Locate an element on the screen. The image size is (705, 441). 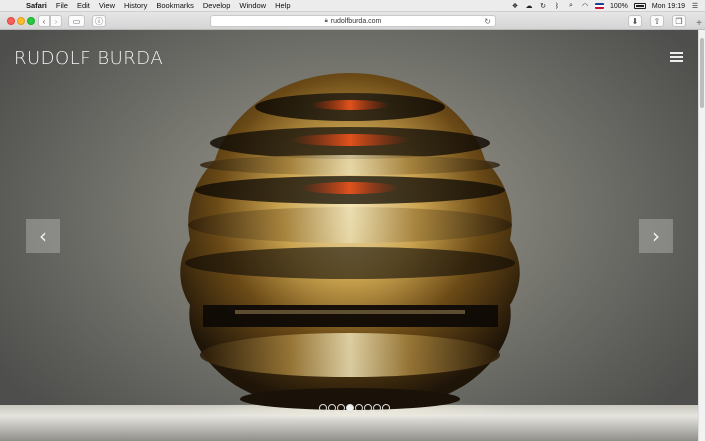
address-bar: 🔒︎ rudolfburda.com ↻ is located at coordinates (353, 21).